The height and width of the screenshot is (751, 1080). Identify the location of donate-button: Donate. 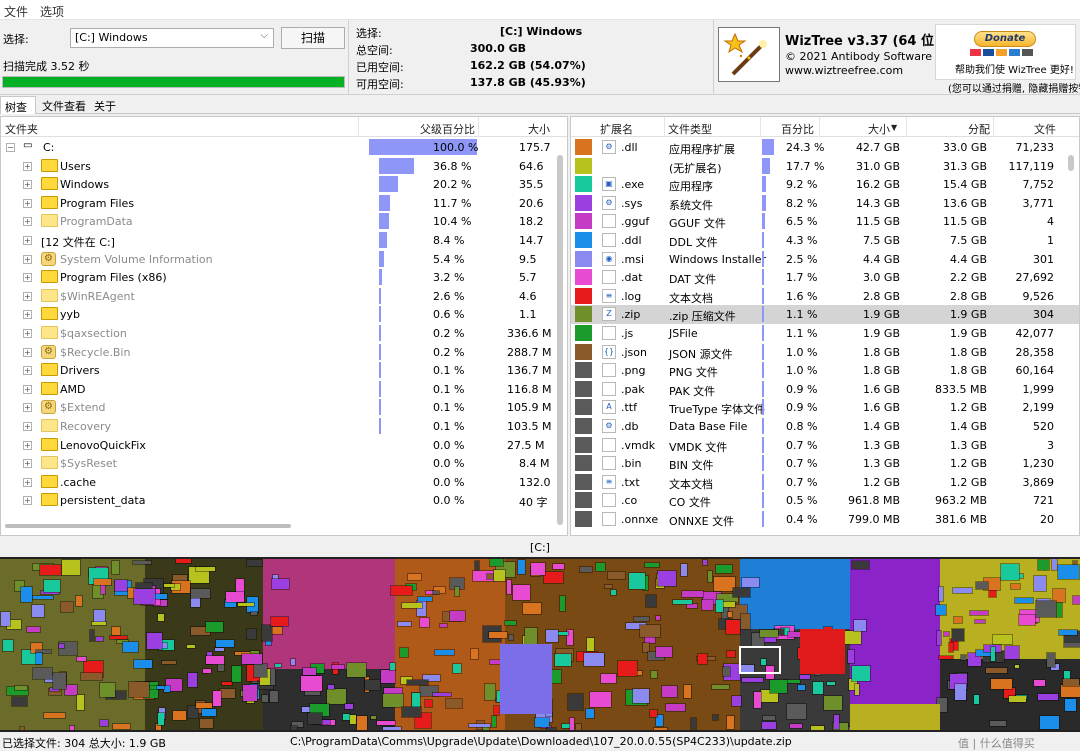
(1005, 39).